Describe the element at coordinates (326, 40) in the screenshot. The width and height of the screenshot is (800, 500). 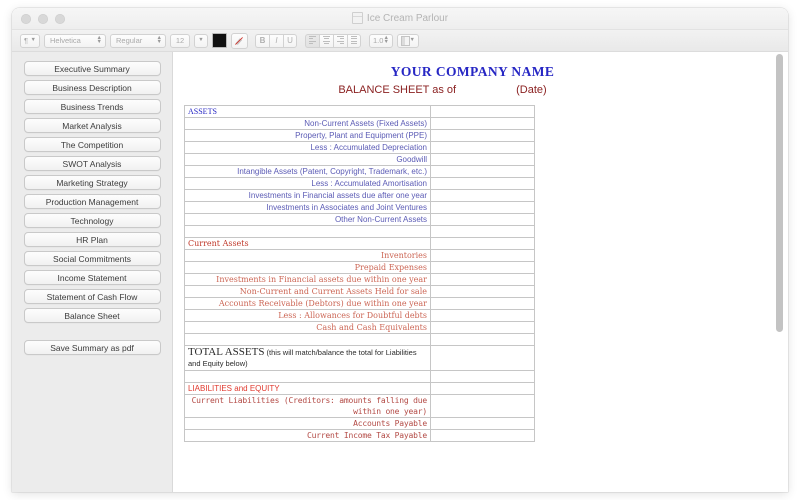
I see `align-center-icon` at that location.